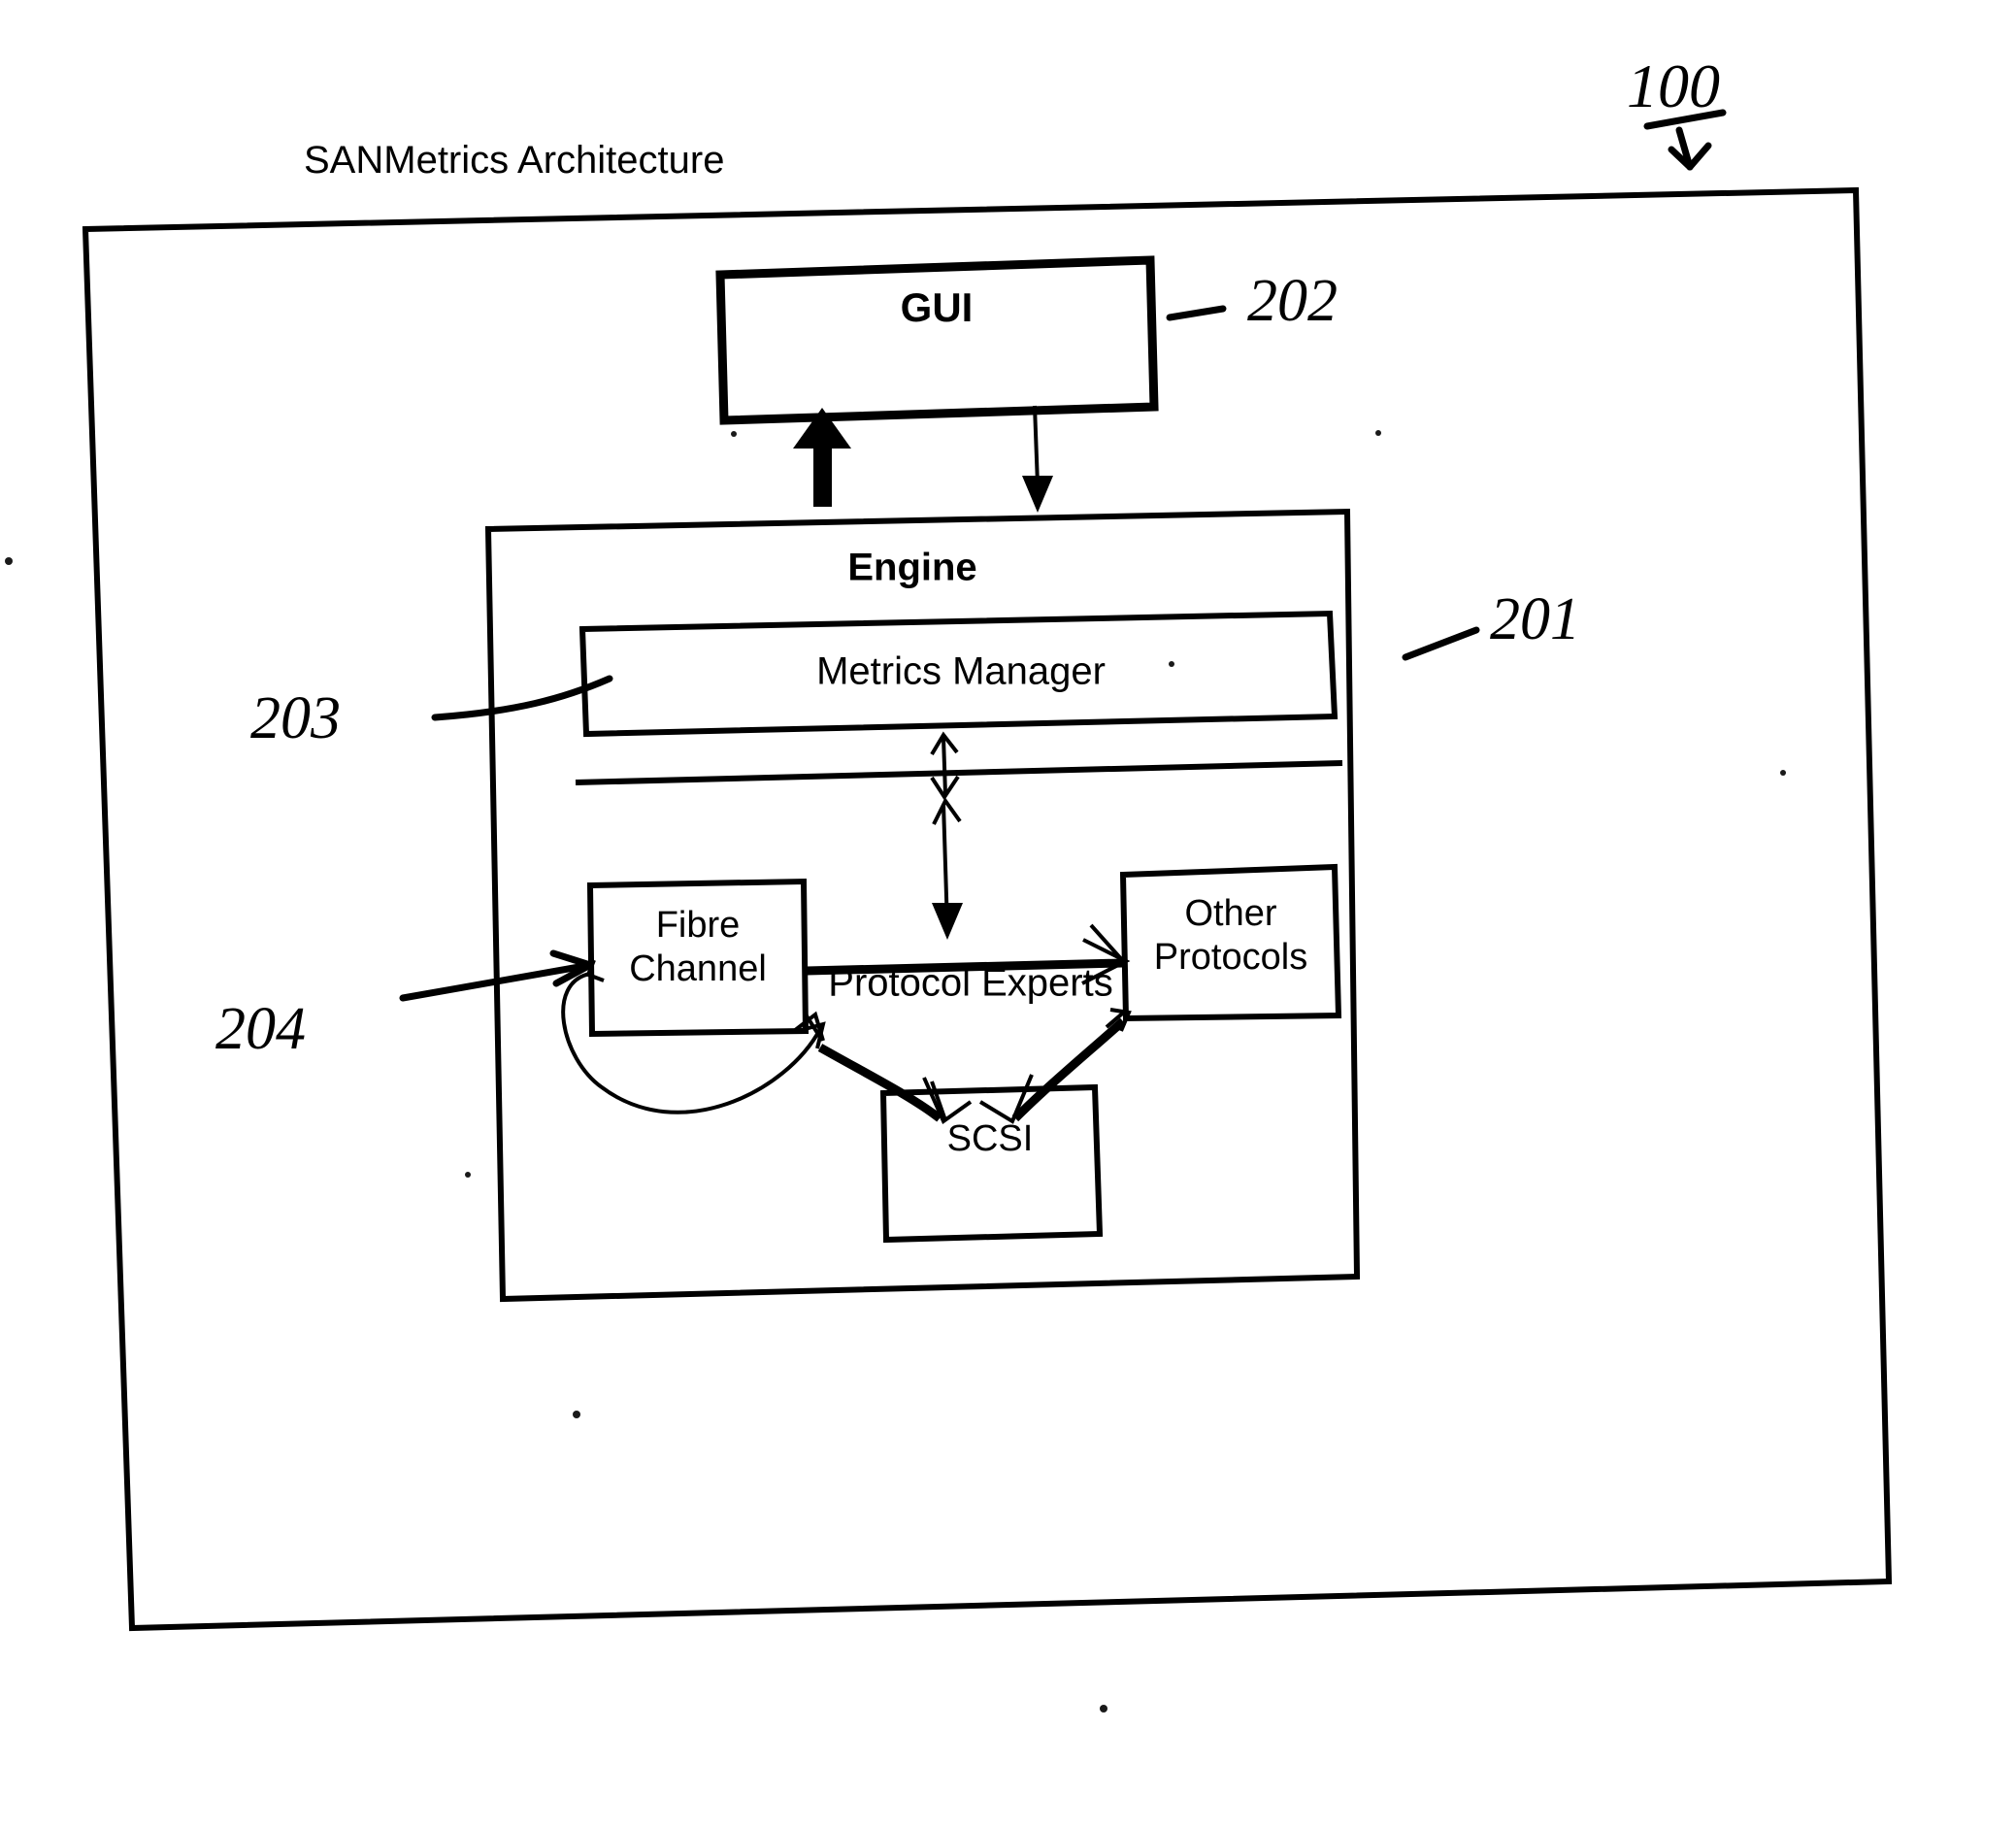 The height and width of the screenshot is (1829, 2016). What do you see at coordinates (1230, 913) in the screenshot?
I see `other-protocols-label-line1: Other` at bounding box center [1230, 913].